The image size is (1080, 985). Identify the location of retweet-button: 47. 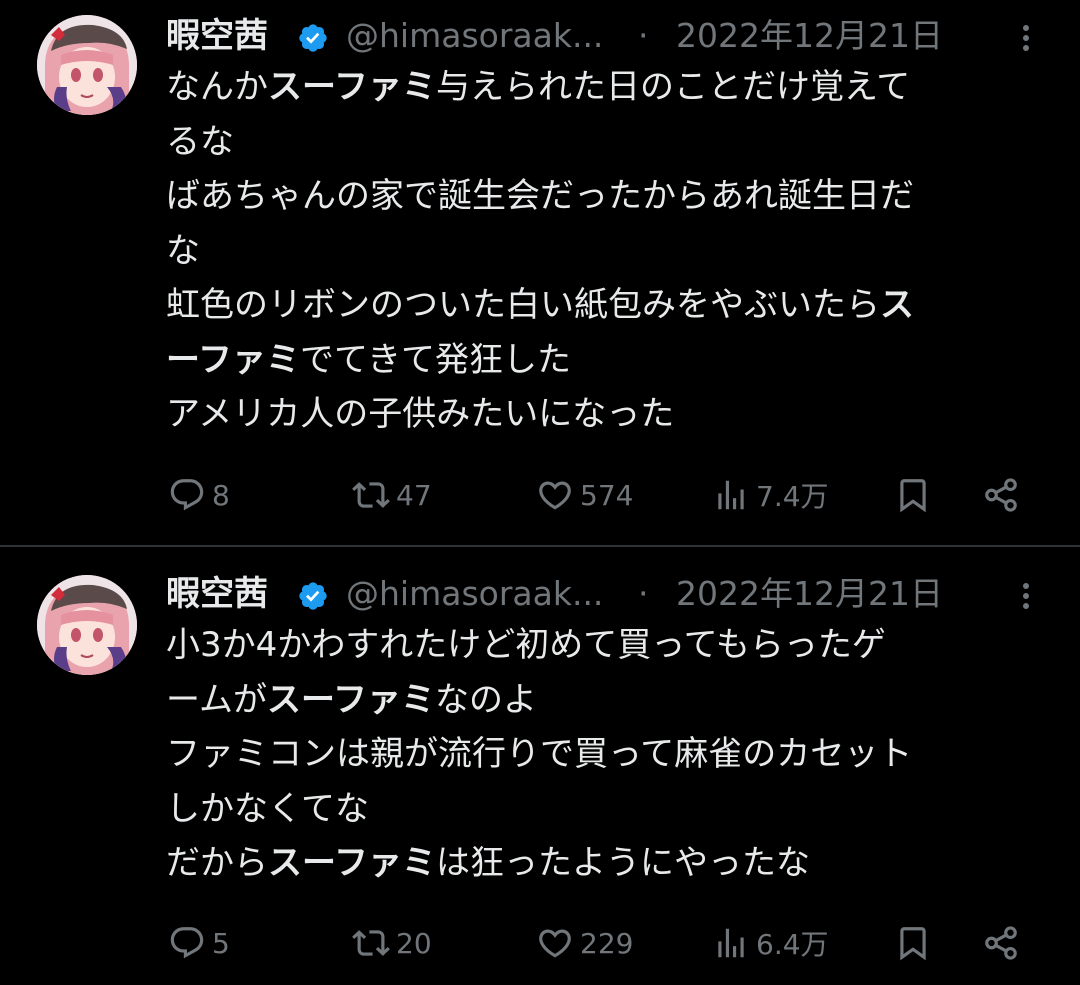
(392, 495).